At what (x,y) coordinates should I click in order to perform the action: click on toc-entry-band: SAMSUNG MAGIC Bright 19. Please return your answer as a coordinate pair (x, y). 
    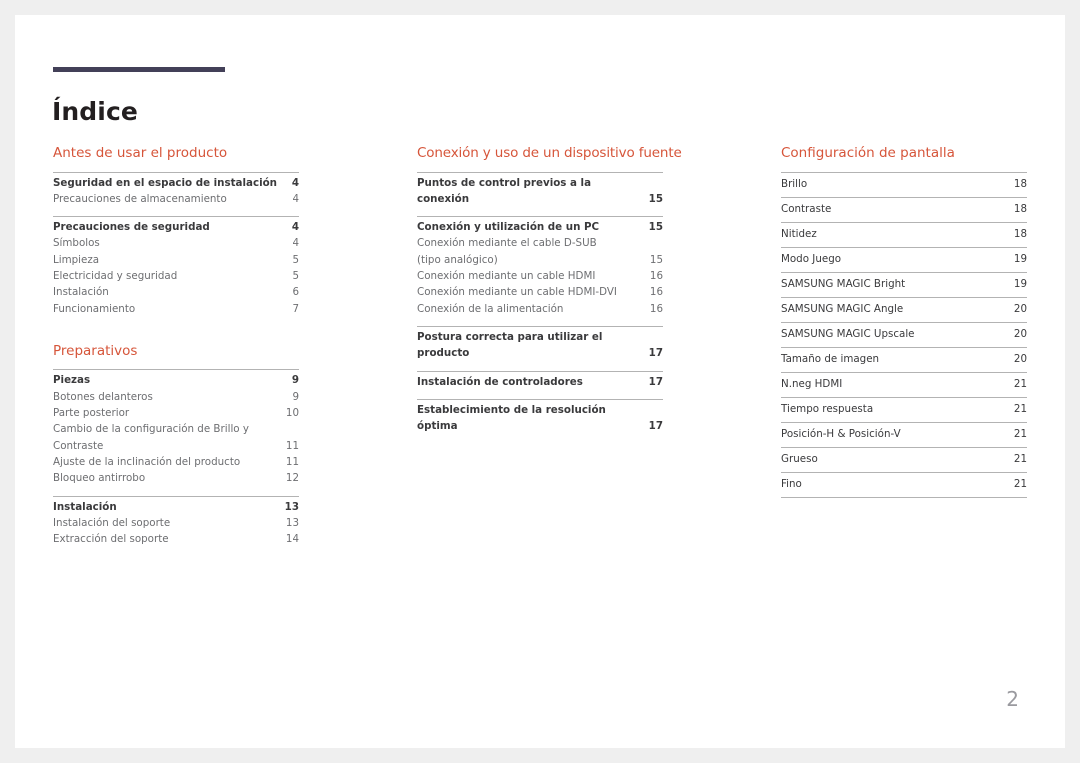
    Looking at the image, I should click on (904, 284).